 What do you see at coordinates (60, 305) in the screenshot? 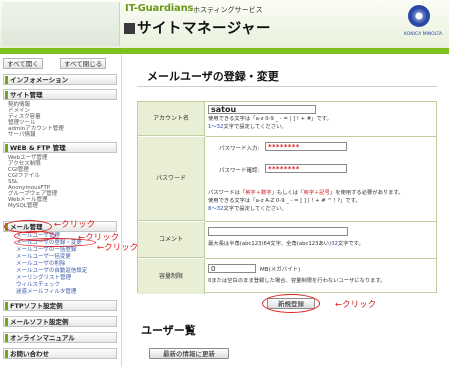
I see `sidebar-section-ftp-settings: FTPソフト設定例` at bounding box center [60, 305].